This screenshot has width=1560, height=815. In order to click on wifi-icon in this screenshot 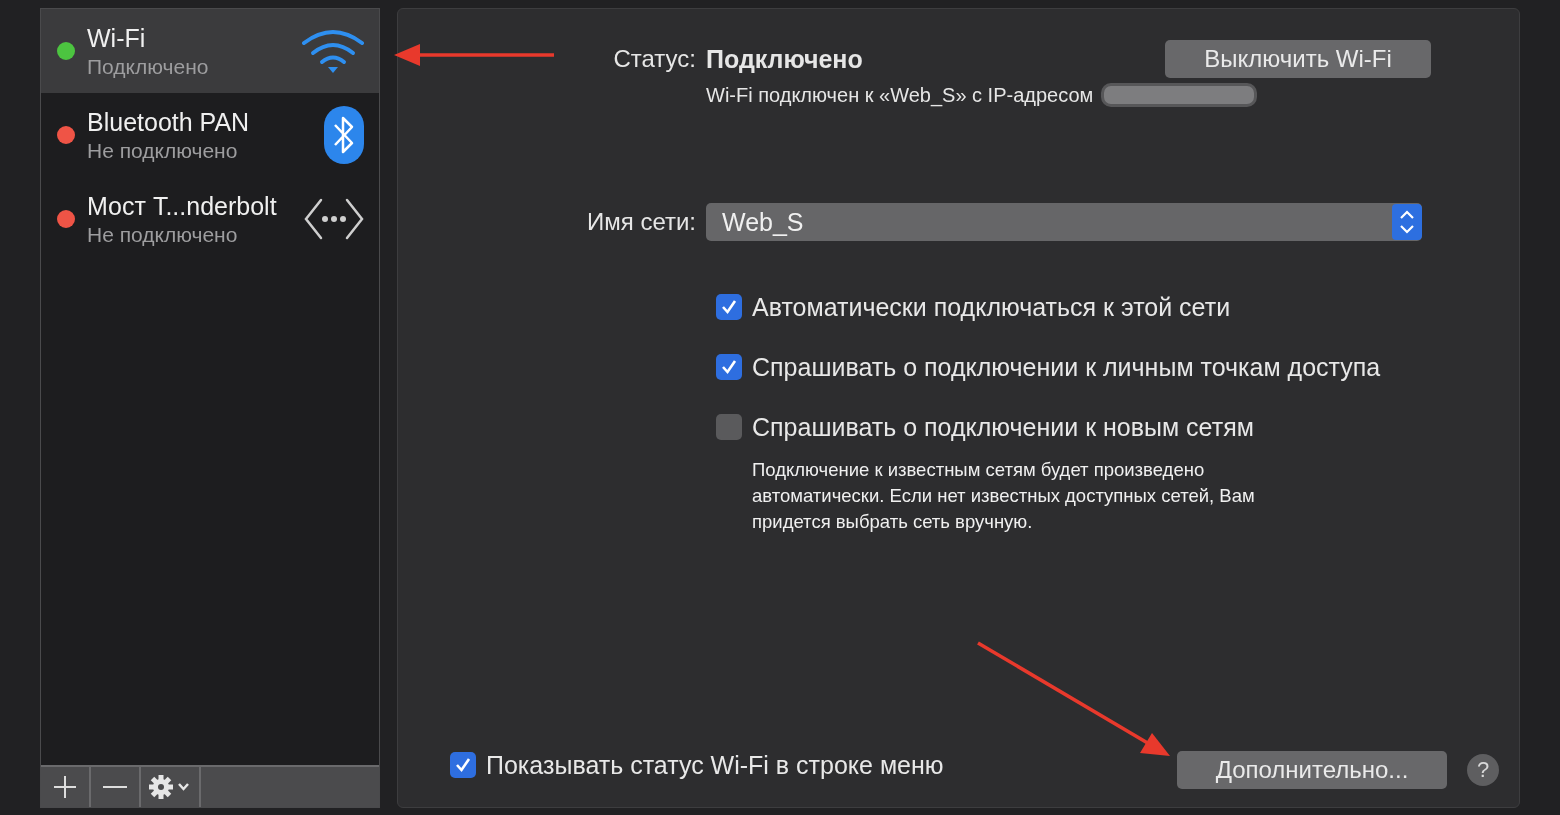, I will do `click(333, 51)`.